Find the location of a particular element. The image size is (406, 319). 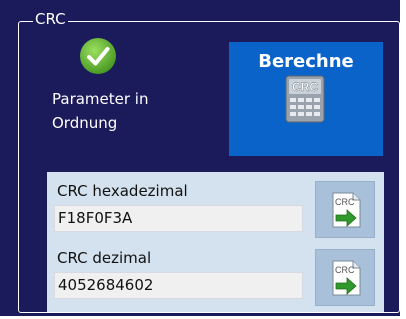

copy-crc-dec-button: CRC is located at coordinates (345, 277).